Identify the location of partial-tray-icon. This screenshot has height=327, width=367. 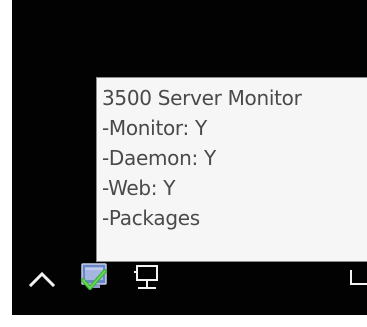
(356, 279).